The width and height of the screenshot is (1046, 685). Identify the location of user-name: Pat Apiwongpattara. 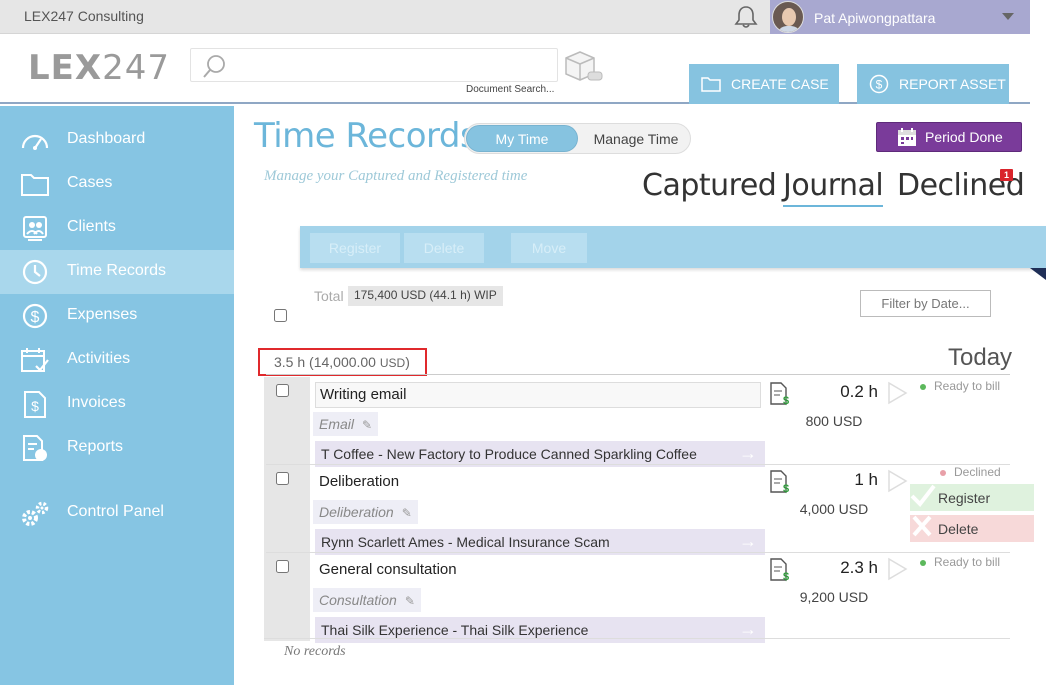
(875, 18).